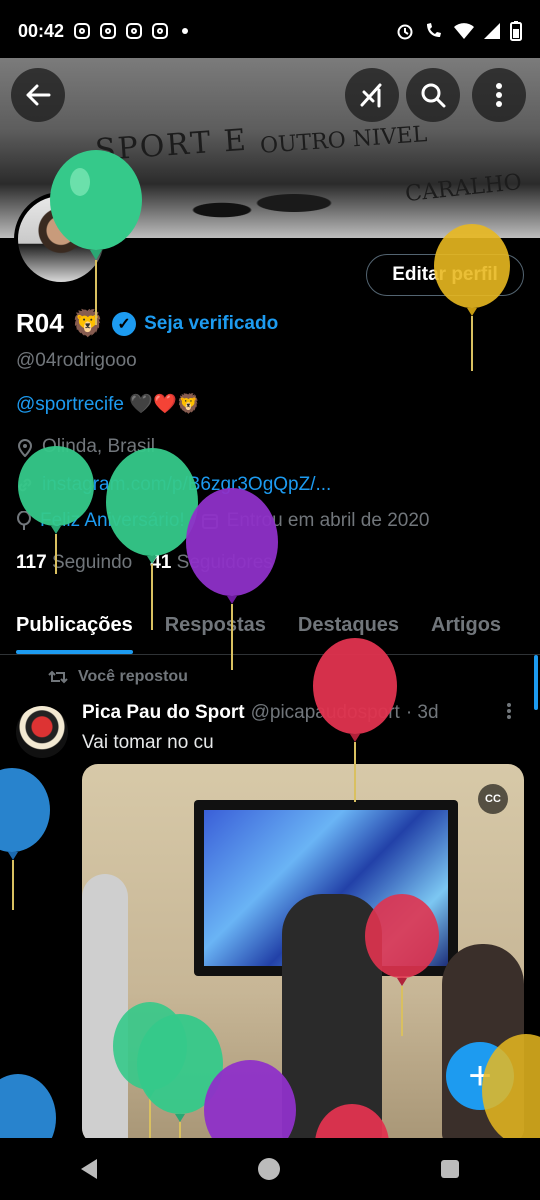 The width and height of the screenshot is (540, 1200). I want to click on signal-icon, so click(492, 31).